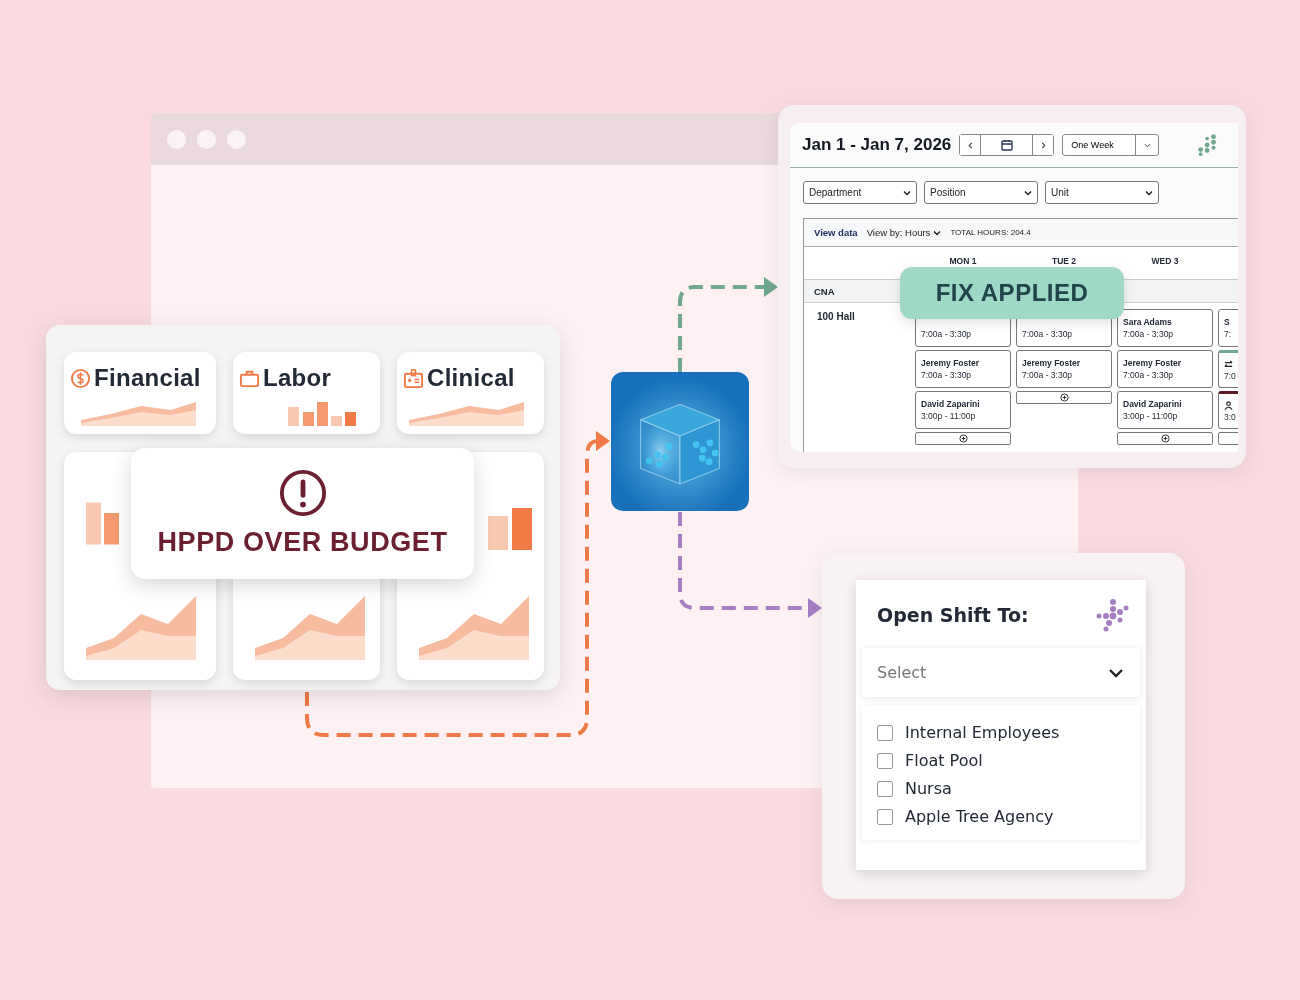 The height and width of the screenshot is (1000, 1300). What do you see at coordinates (1165, 328) in the screenshot?
I see `shift-card: Sara Adams 7:00a - 3:30p` at bounding box center [1165, 328].